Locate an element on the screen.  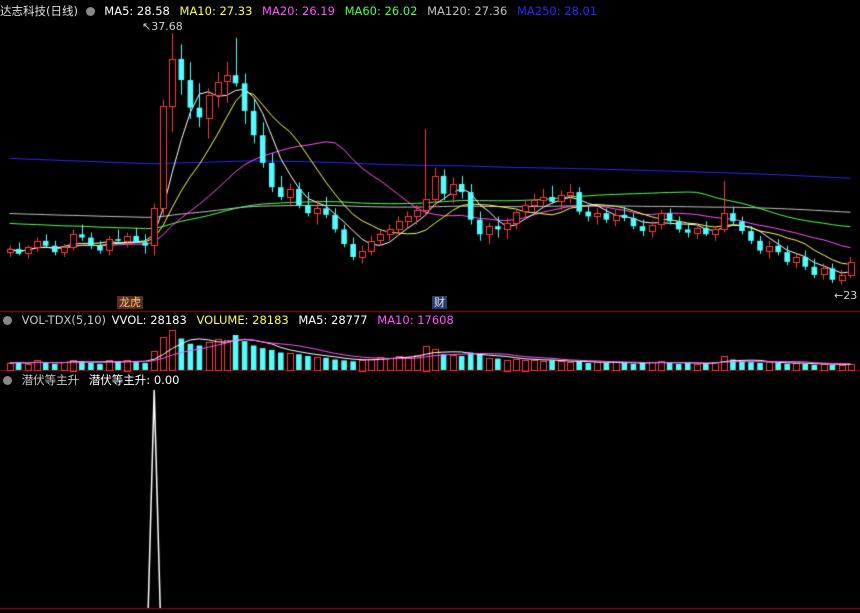
event-tag-finance-label: 财 is located at coordinates (439, 302).